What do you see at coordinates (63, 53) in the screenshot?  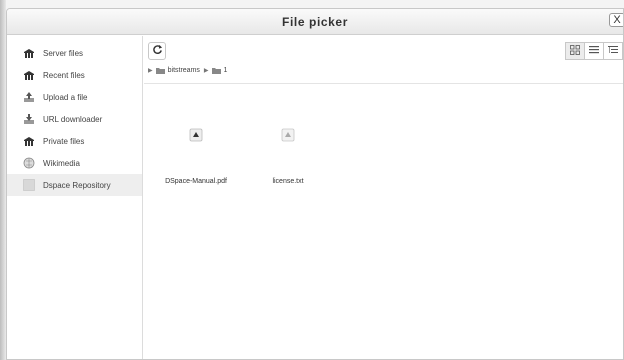 I see `sidebar-item-label: Server files` at bounding box center [63, 53].